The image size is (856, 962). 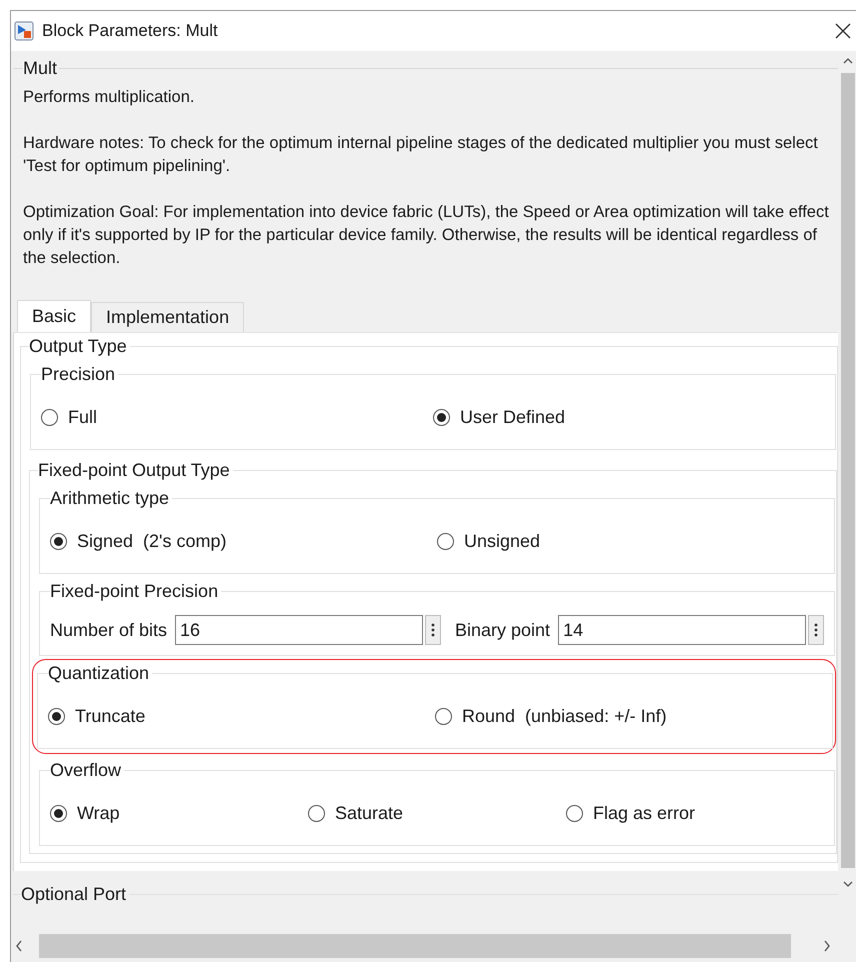 What do you see at coordinates (86, 770) in the screenshot?
I see `group-title: Overflow` at bounding box center [86, 770].